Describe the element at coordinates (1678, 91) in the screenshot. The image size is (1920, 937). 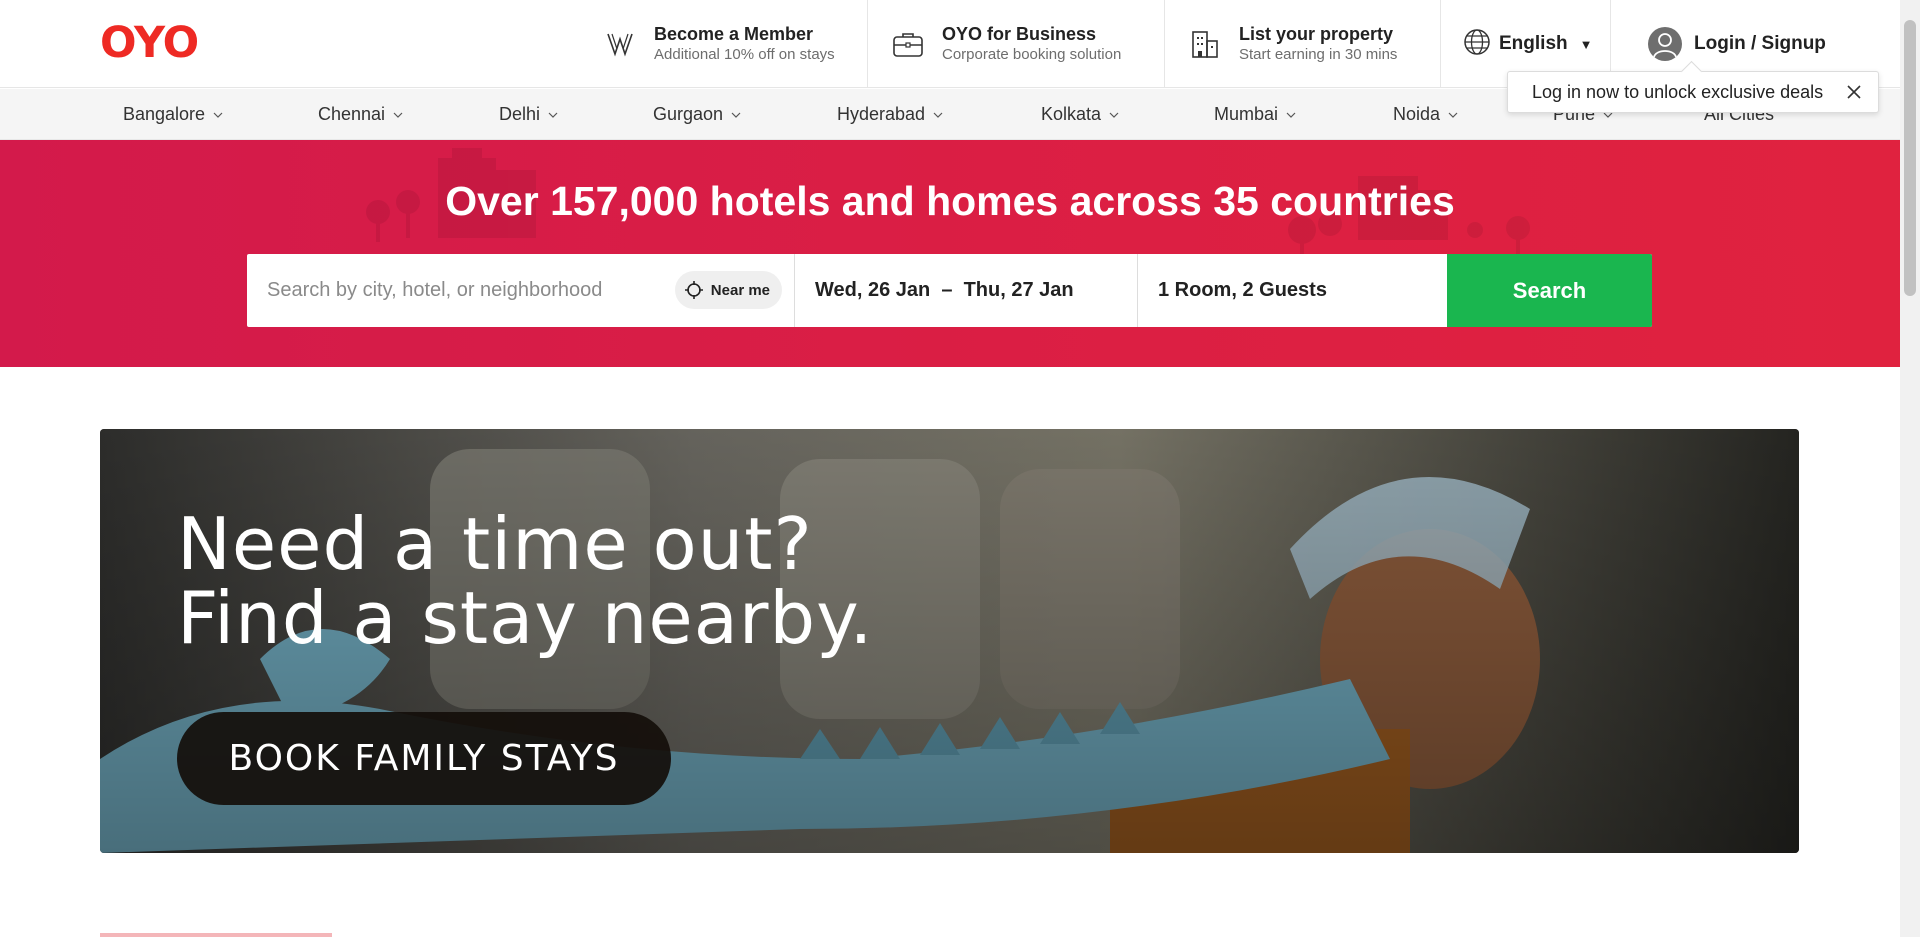
I see `tooltip-text: Log in now to unlock exclusive deals` at that location.